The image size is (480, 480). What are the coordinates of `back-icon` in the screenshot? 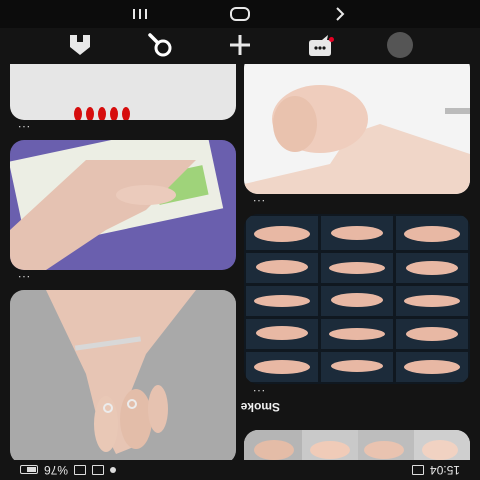 It's located at (340, 14).